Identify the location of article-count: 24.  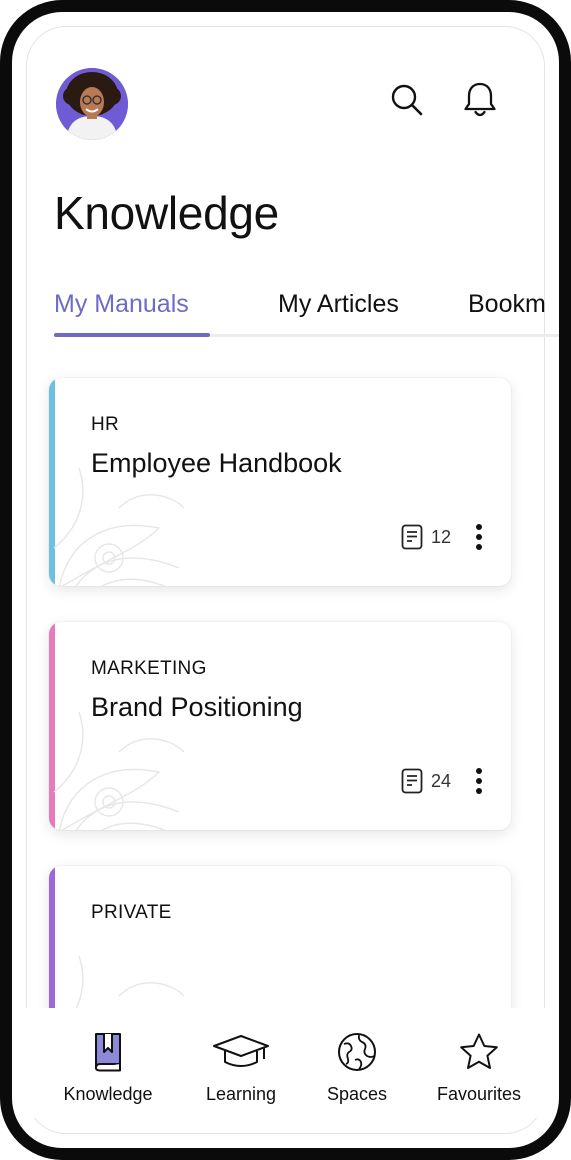
(426, 781).